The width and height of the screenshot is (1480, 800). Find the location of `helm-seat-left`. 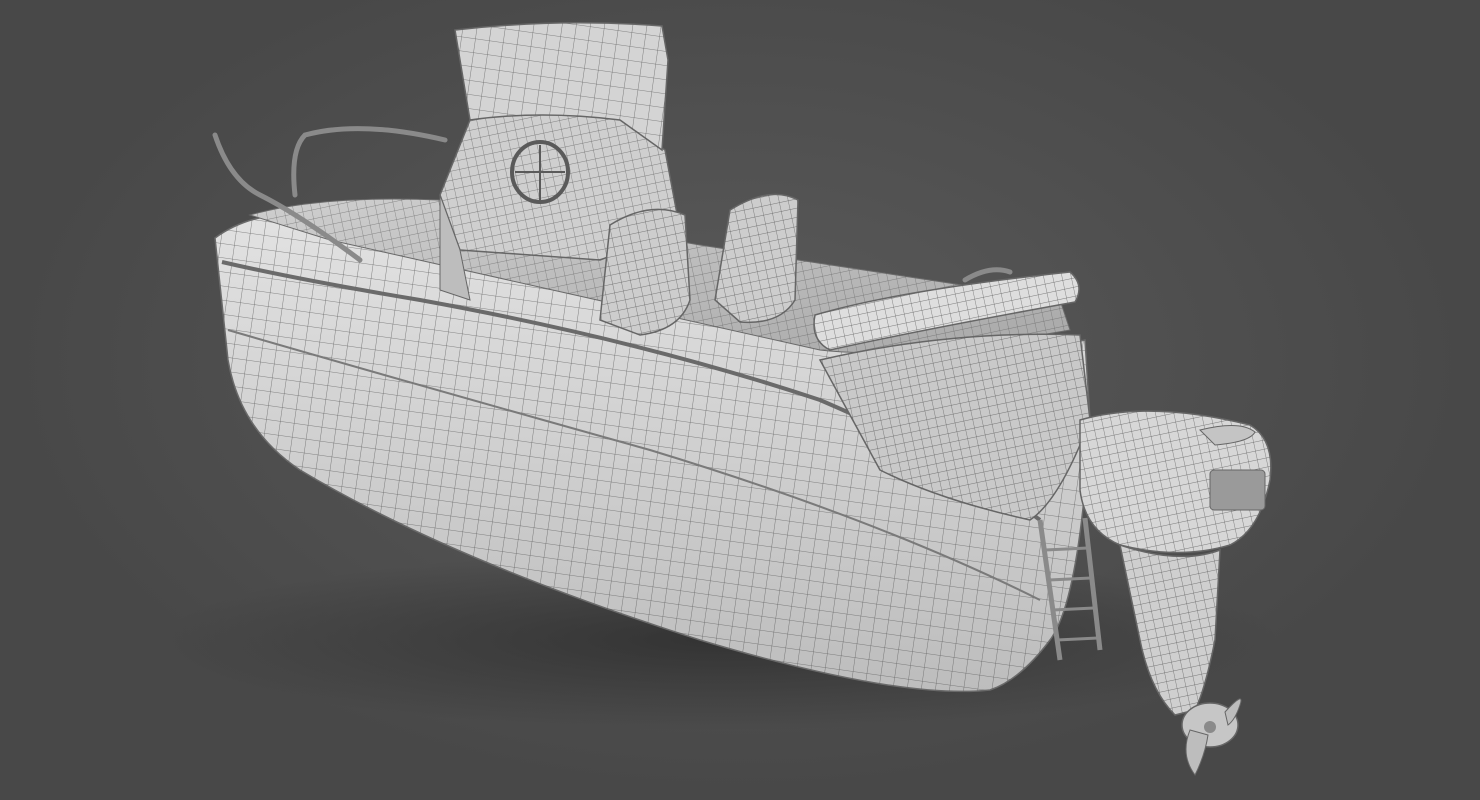

helm-seat-left is located at coordinates (645, 272).